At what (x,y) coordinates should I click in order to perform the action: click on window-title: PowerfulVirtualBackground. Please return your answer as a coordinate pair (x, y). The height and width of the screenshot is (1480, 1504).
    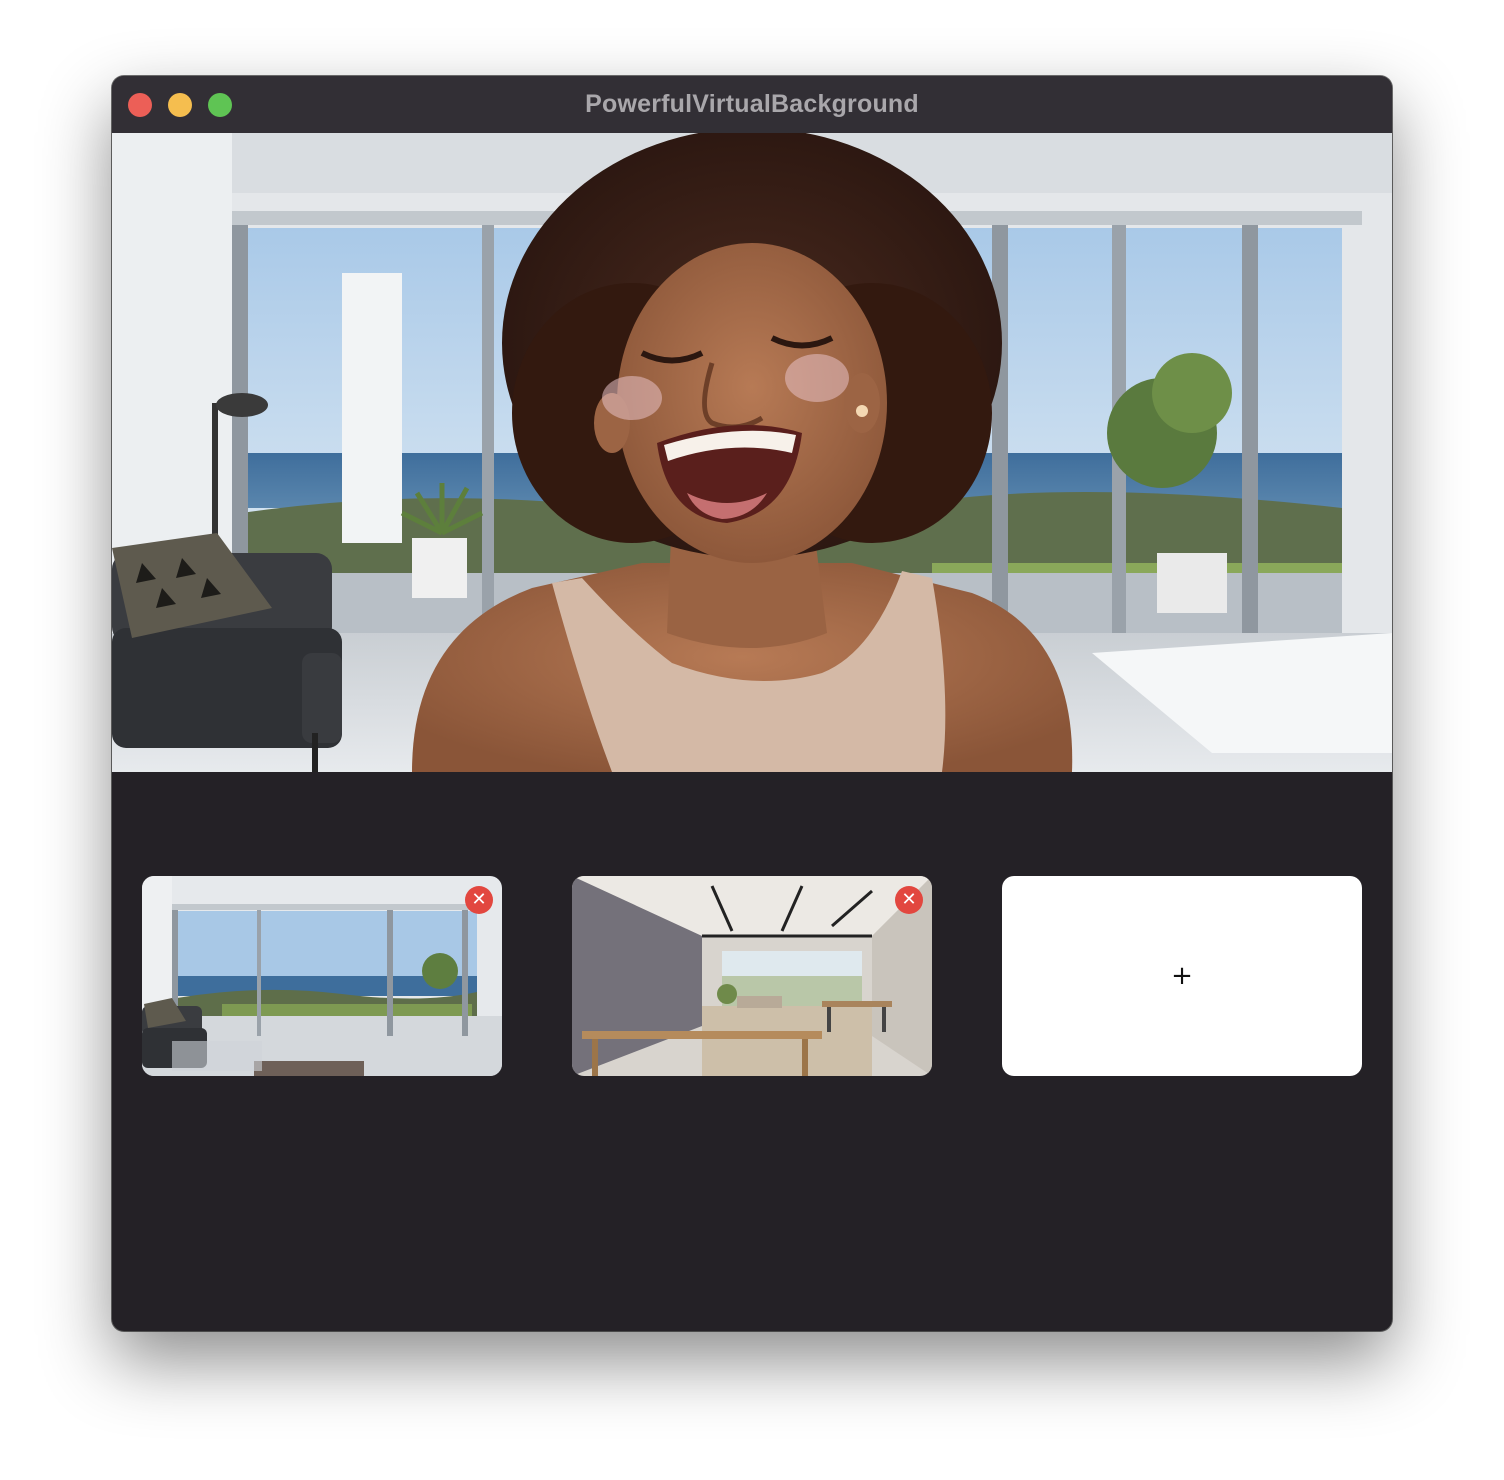
    Looking at the image, I should click on (752, 104).